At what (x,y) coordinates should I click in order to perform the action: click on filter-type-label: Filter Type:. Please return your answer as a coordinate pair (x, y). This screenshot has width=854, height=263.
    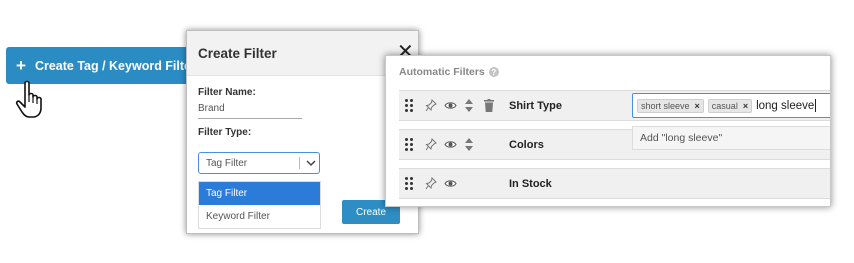
    Looking at the image, I should click on (225, 132).